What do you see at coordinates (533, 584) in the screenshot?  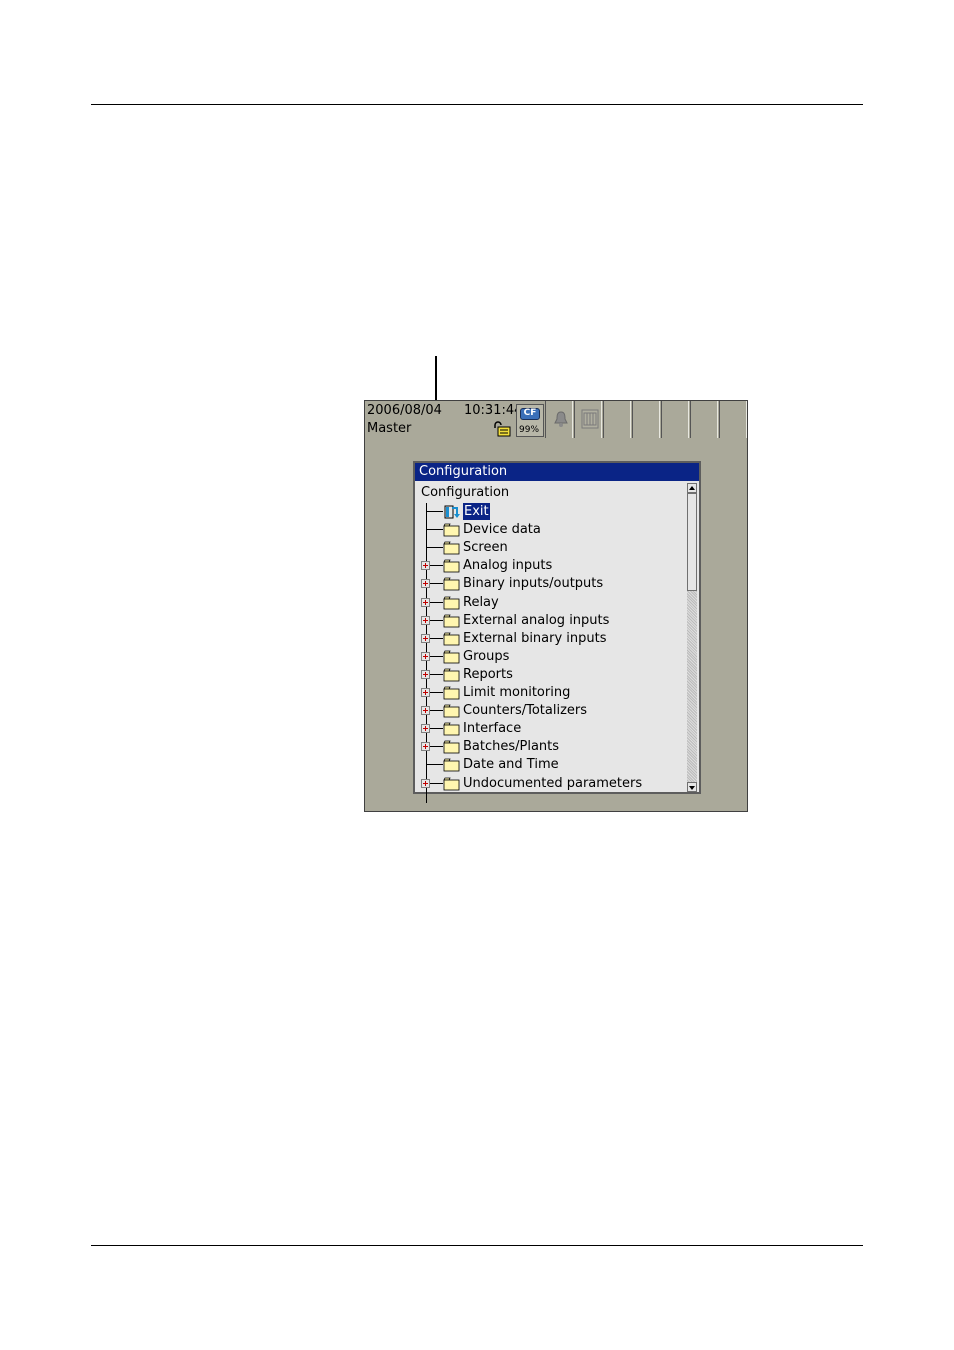 I see `tree-item-label: Binary inputs/outputs` at bounding box center [533, 584].